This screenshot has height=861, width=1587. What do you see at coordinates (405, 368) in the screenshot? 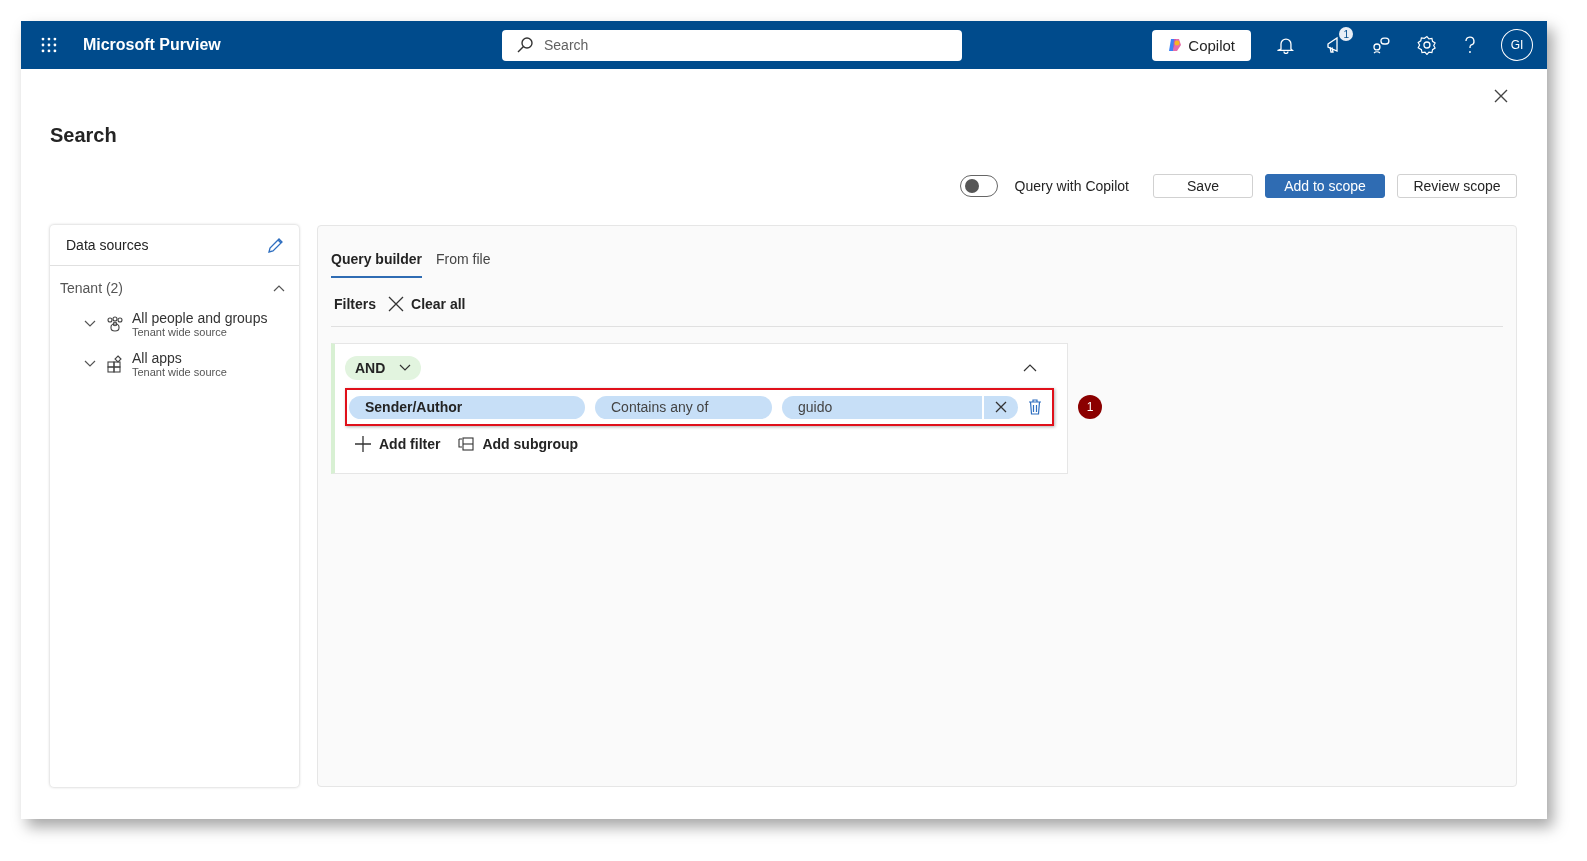
I see `caret-icon` at bounding box center [405, 368].